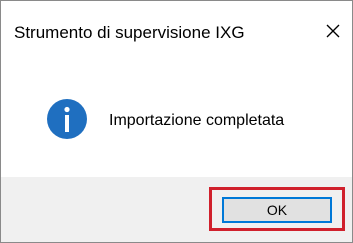 The height and width of the screenshot is (243, 353). I want to click on ok-button: OK, so click(277, 210).